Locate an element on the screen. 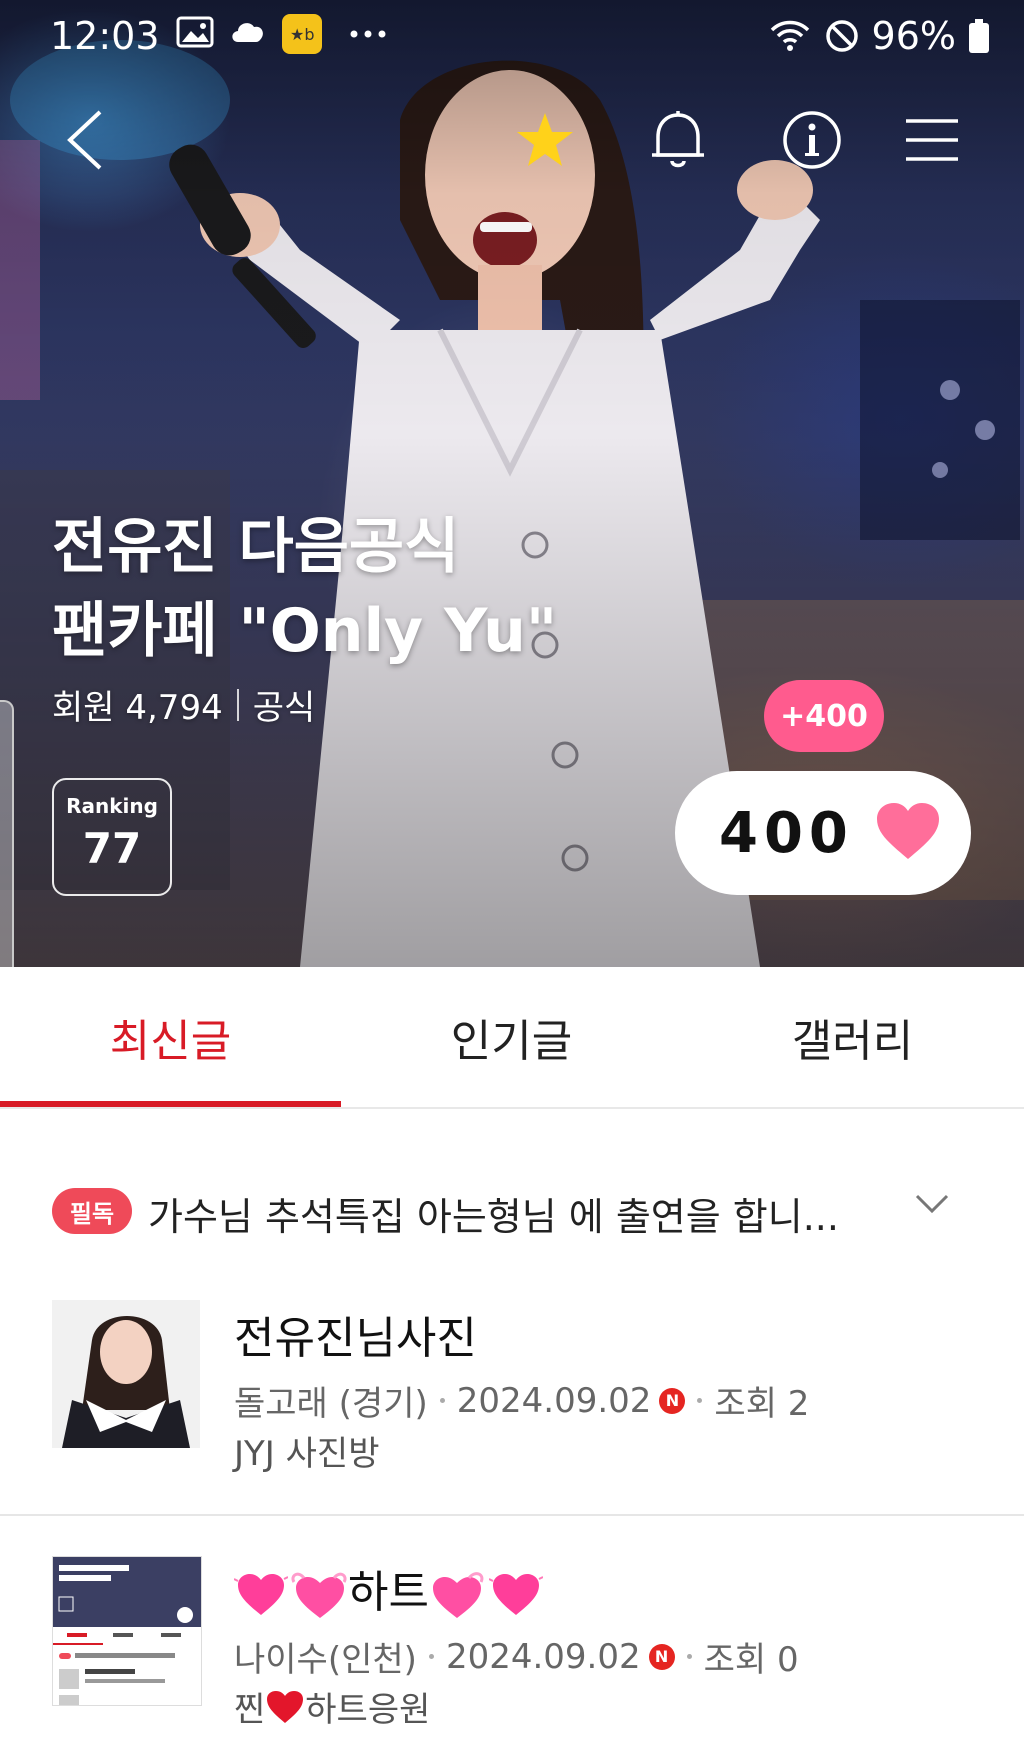 This screenshot has width=1024, height=1750. cheer-heart-button: 400 is located at coordinates (823, 833).